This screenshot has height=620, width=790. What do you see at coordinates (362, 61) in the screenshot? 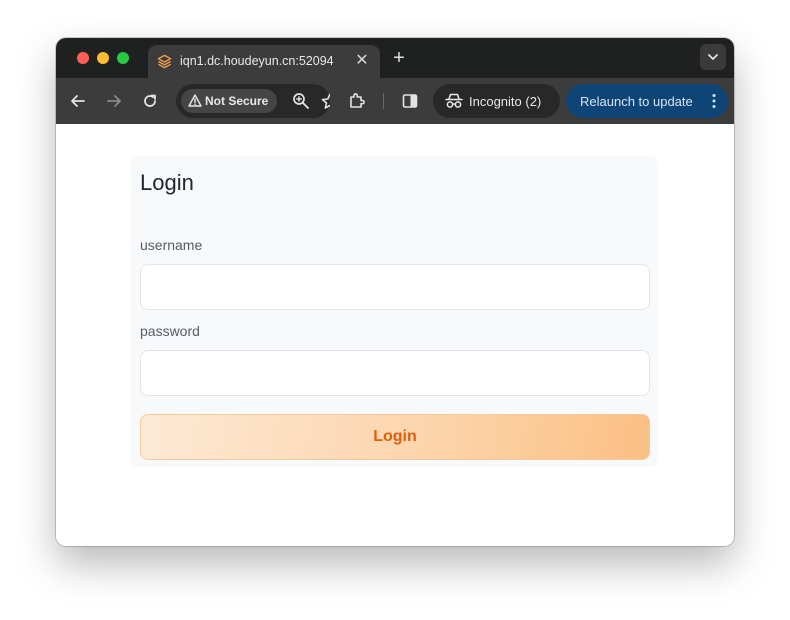
I see `tab-close-icon: ✕` at bounding box center [362, 61].